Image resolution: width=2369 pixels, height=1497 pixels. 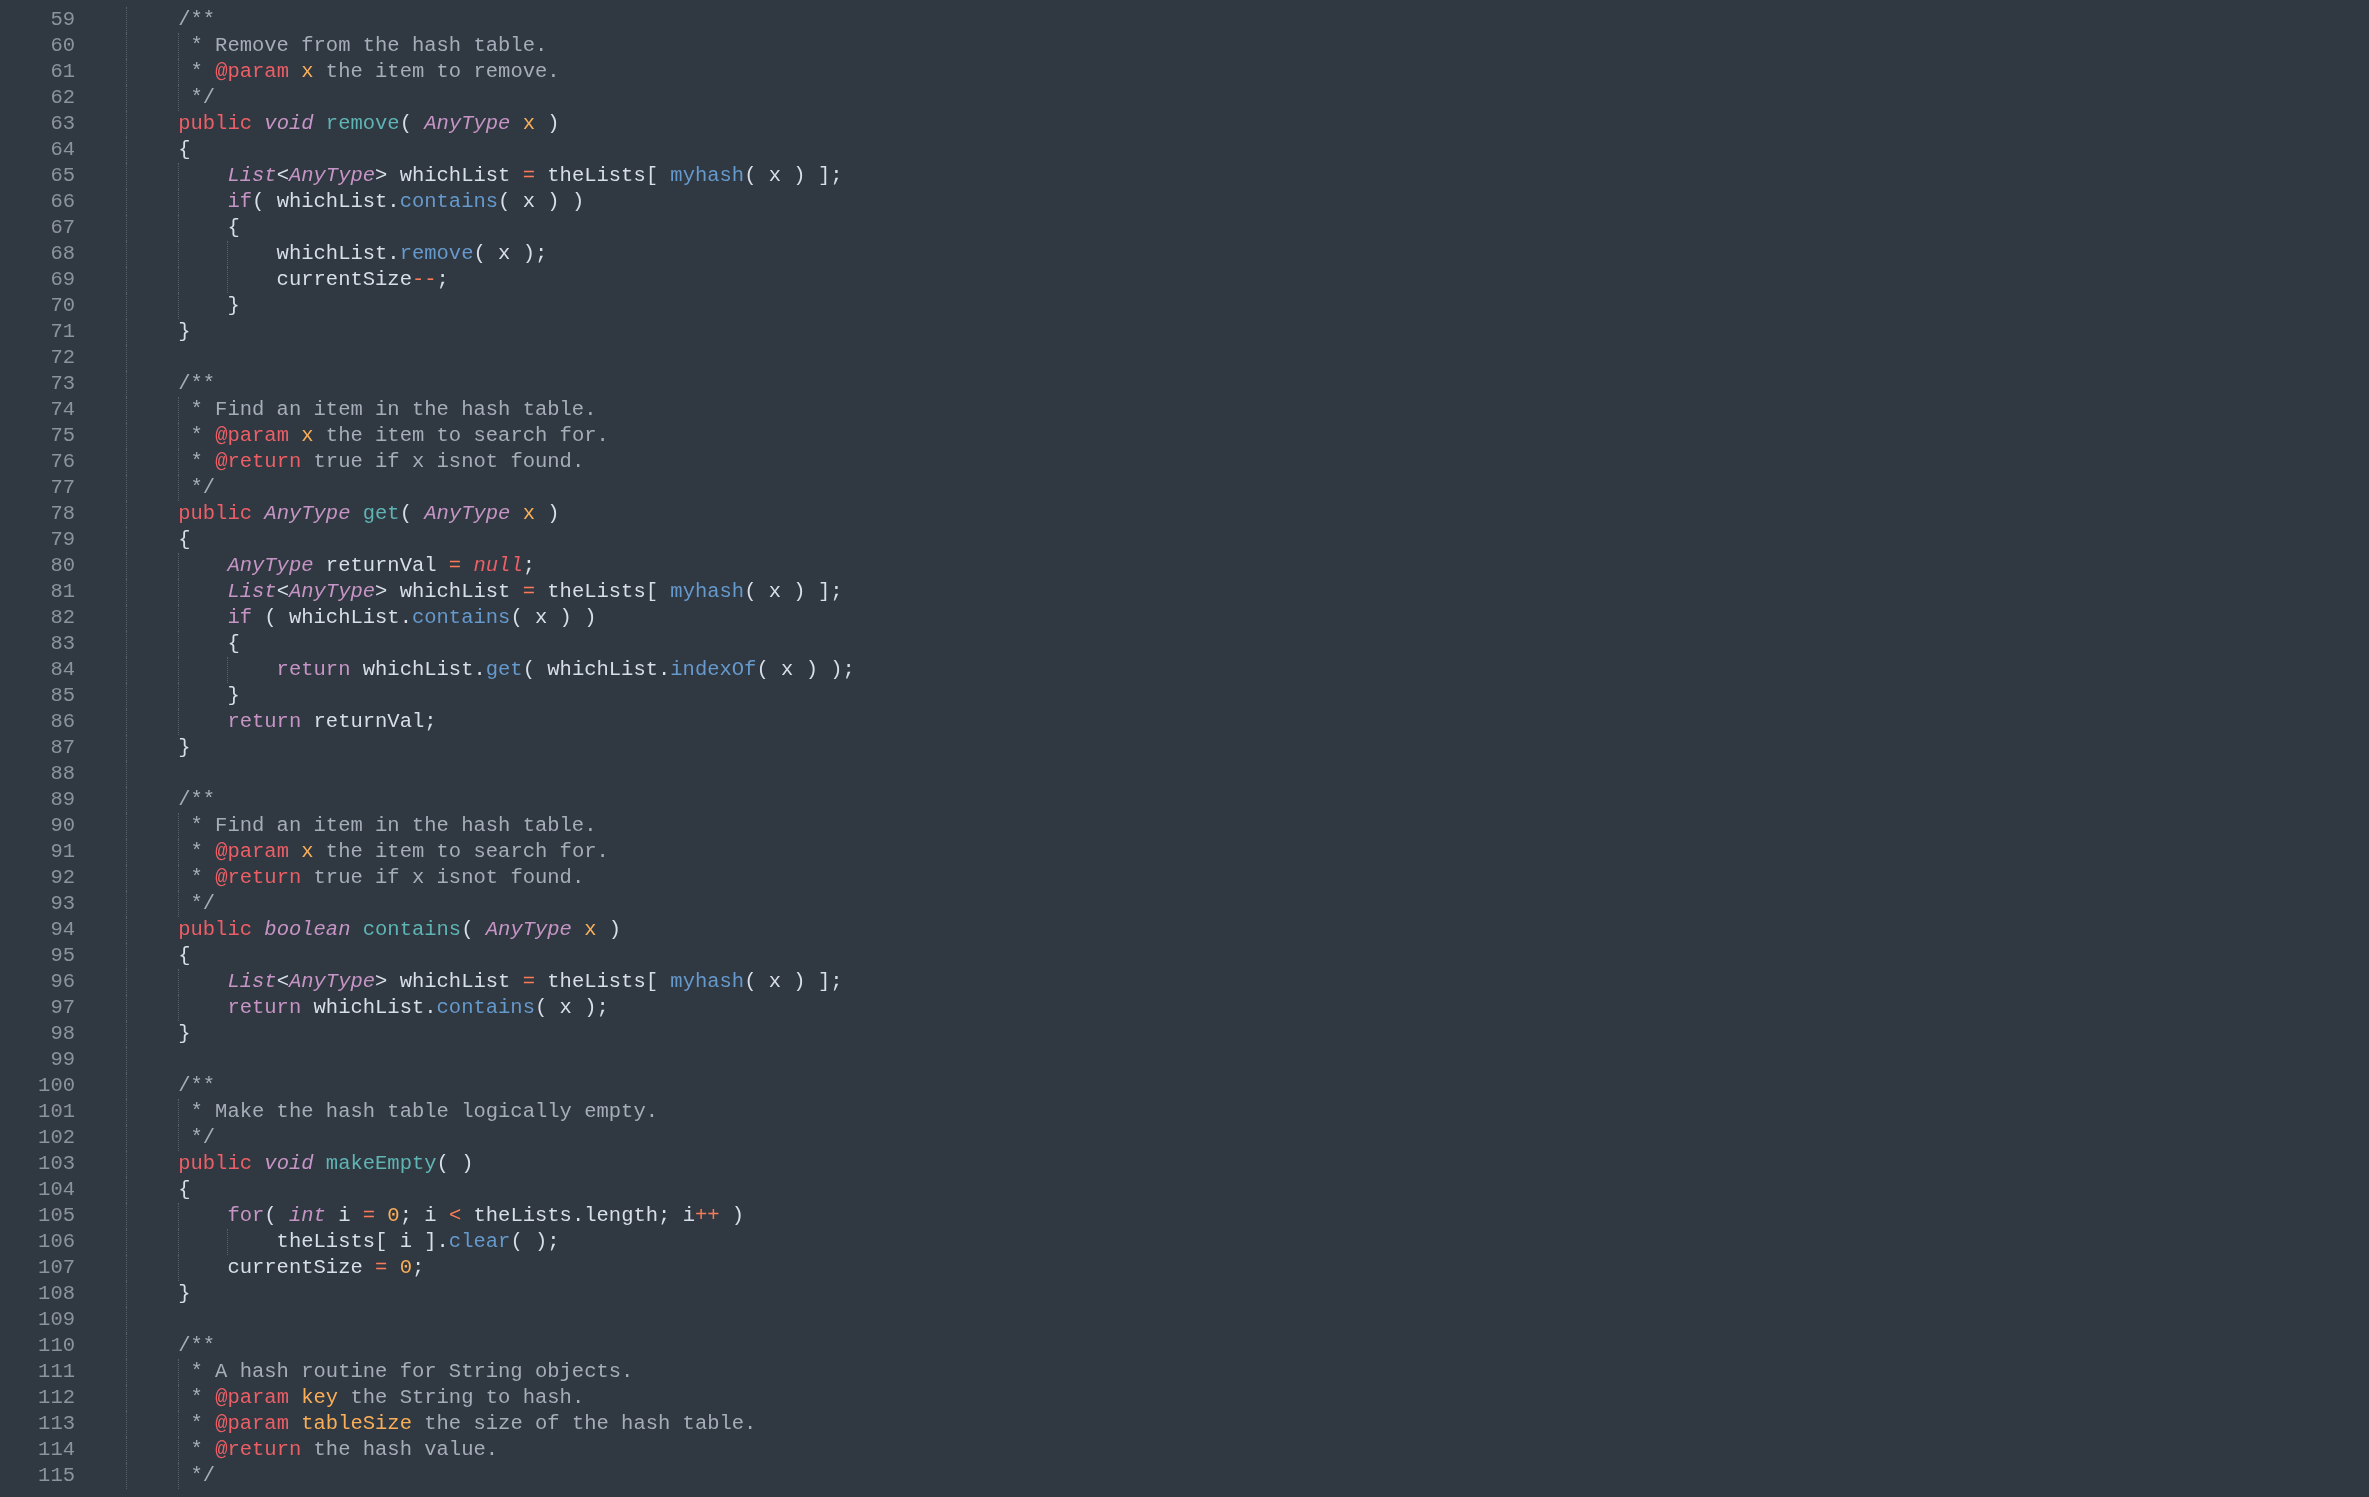 I want to click on line-number: 100, so click(x=56, y=1086).